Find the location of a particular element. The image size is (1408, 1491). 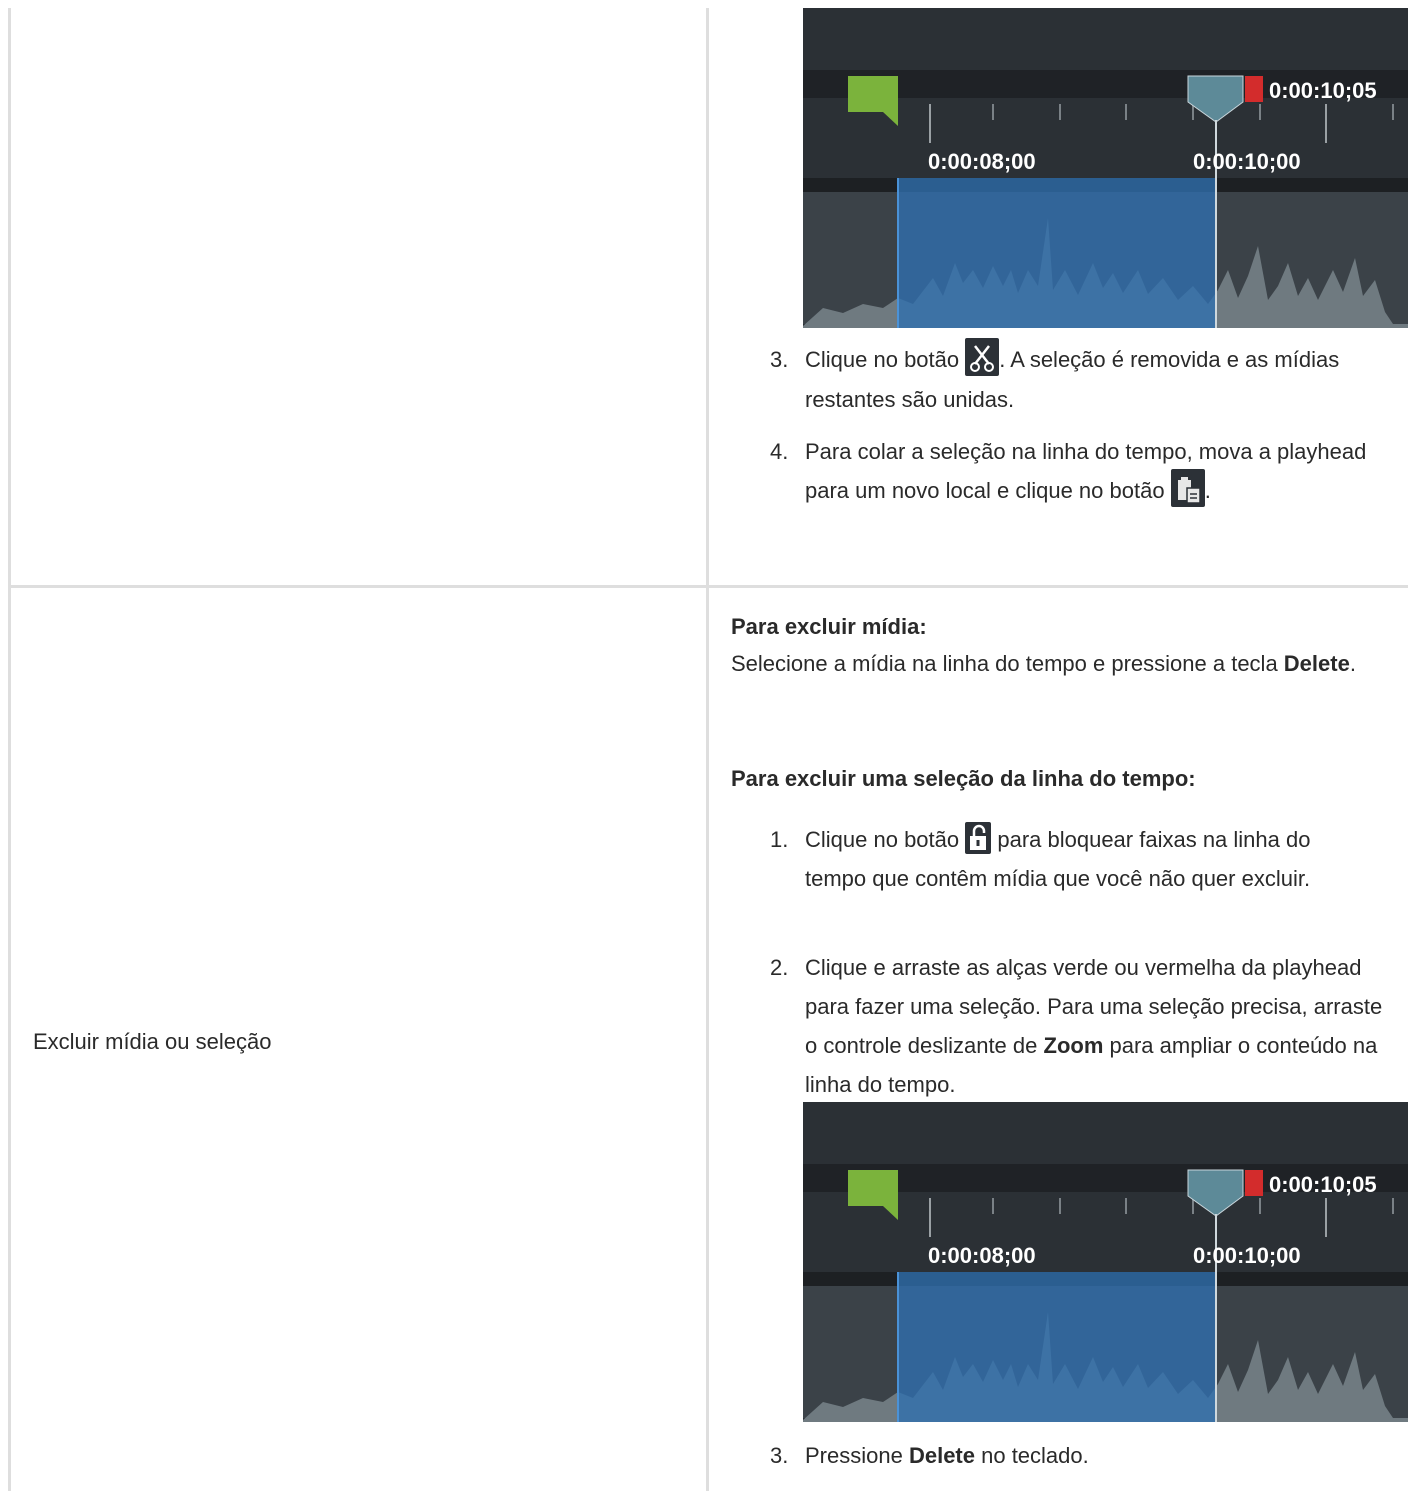

list-number: 4. is located at coordinates (779, 451).